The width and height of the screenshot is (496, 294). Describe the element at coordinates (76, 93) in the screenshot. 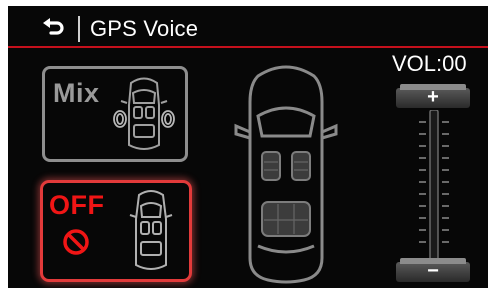

I see `mix-mode-label: Mix` at that location.